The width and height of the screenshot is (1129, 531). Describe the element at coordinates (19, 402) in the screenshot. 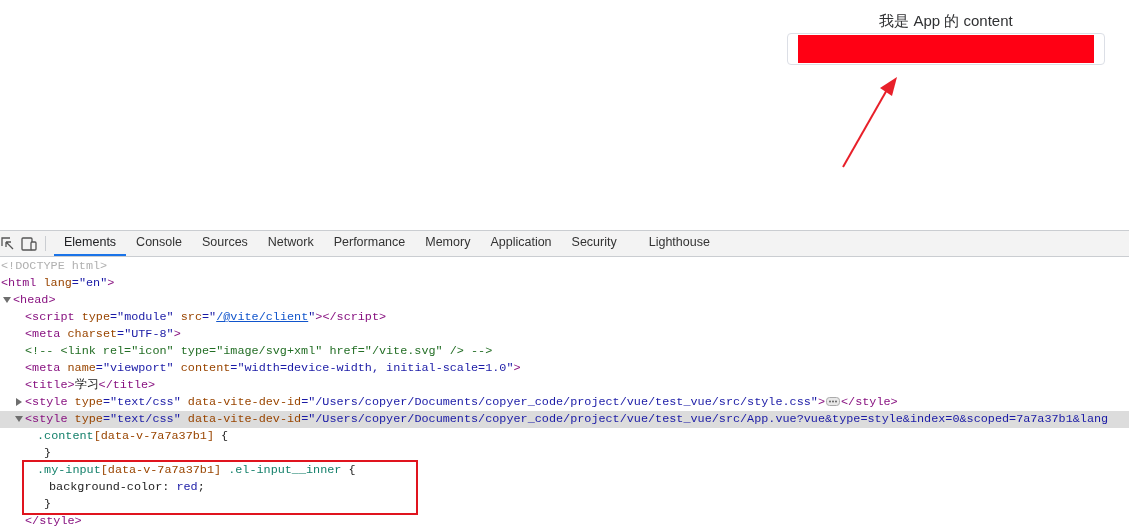

I see `collapsed-triangle-icon` at that location.